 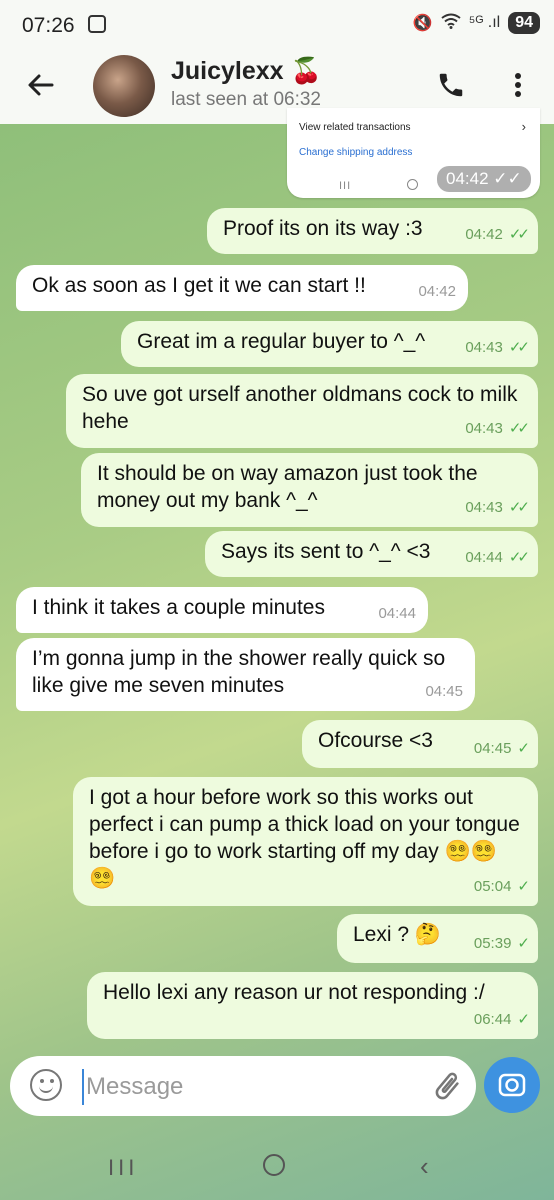 What do you see at coordinates (345, 186) in the screenshot?
I see `card-nav-recents: III` at bounding box center [345, 186].